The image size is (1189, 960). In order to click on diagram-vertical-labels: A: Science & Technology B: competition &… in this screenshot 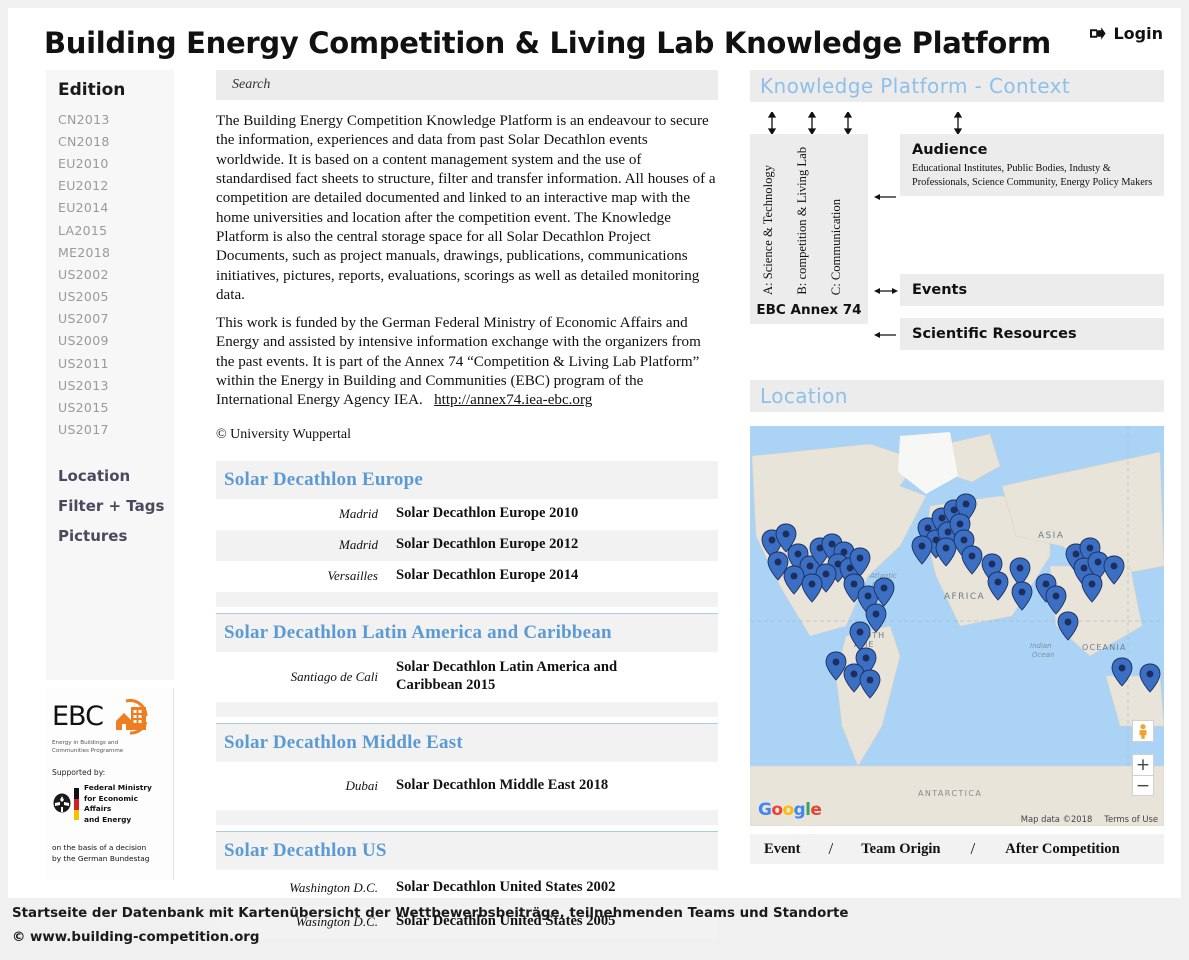, I will do `click(809, 216)`.